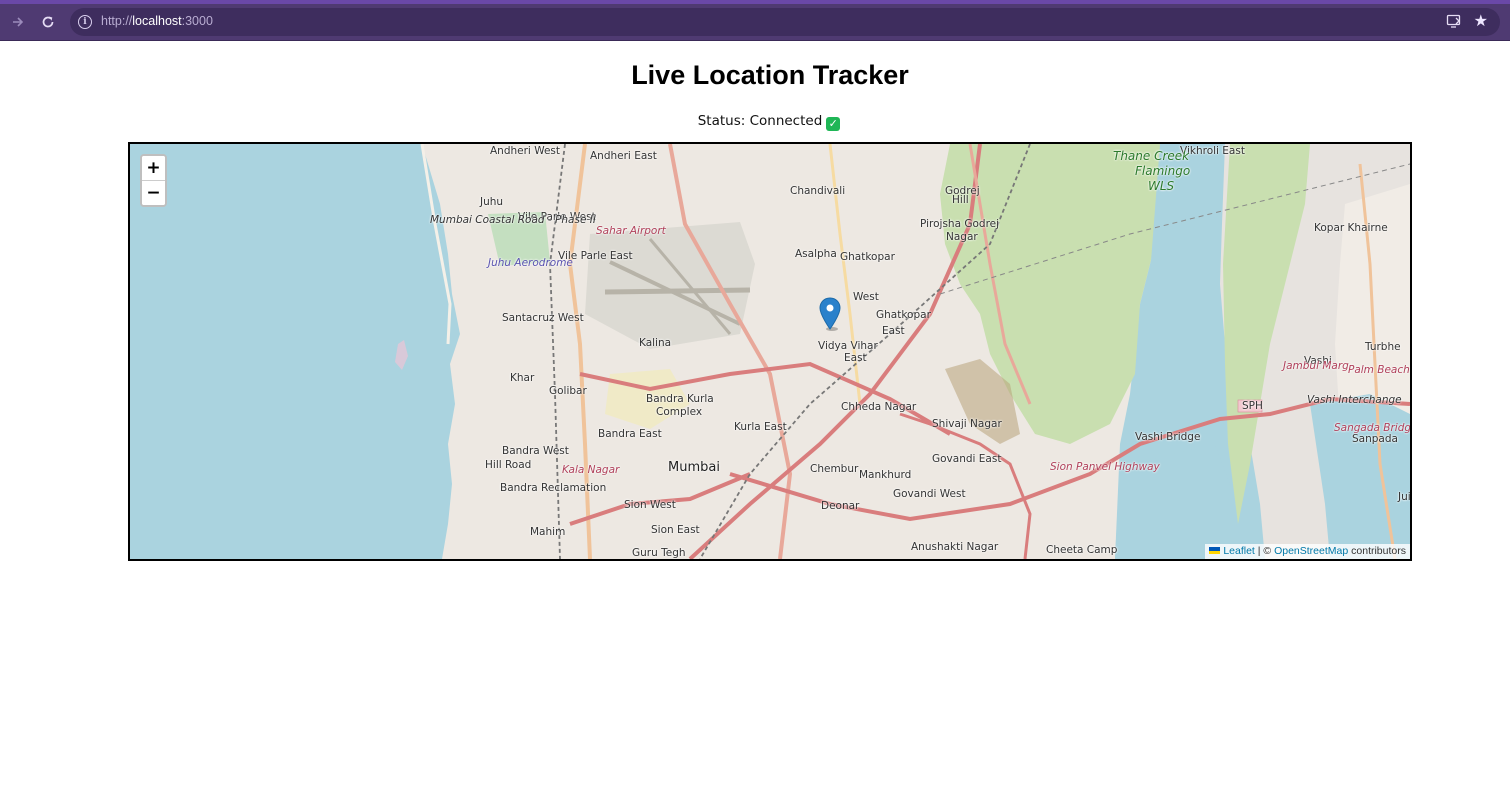  What do you see at coordinates (1377, 551) in the screenshot?
I see `attribution-suffix: contributors` at bounding box center [1377, 551].